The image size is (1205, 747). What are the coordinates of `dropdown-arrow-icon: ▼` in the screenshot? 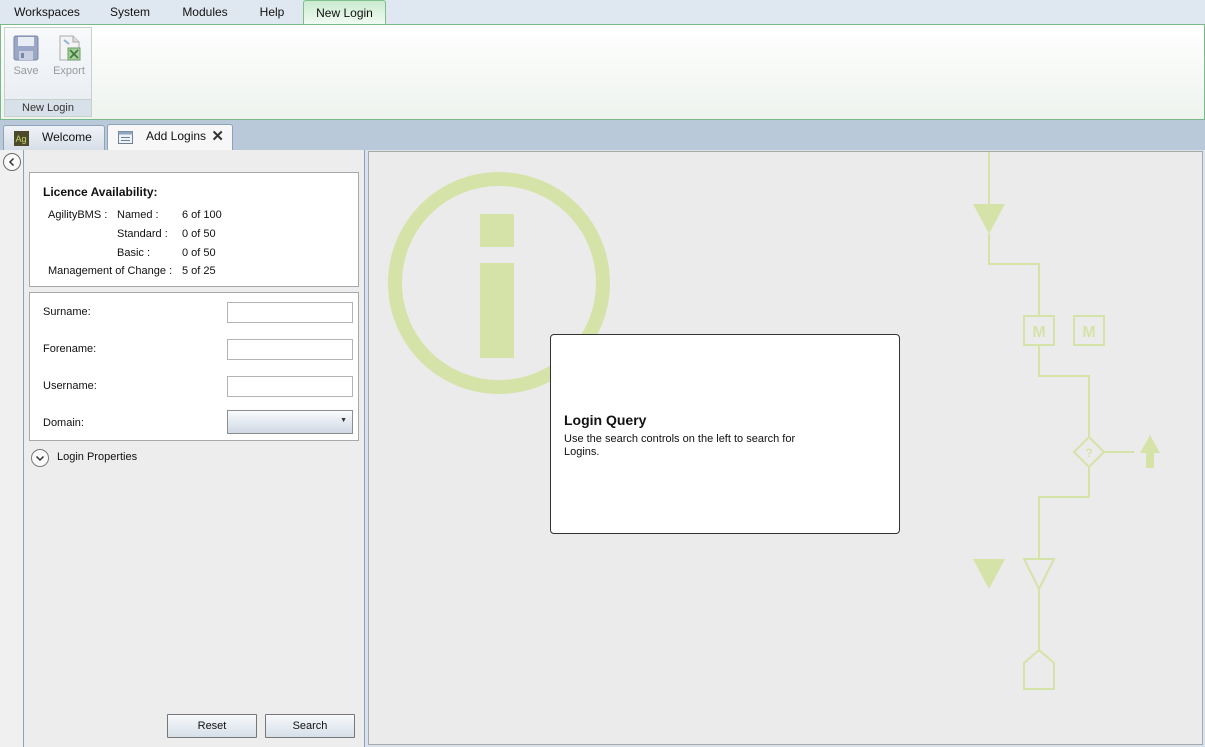 It's located at (343, 420).